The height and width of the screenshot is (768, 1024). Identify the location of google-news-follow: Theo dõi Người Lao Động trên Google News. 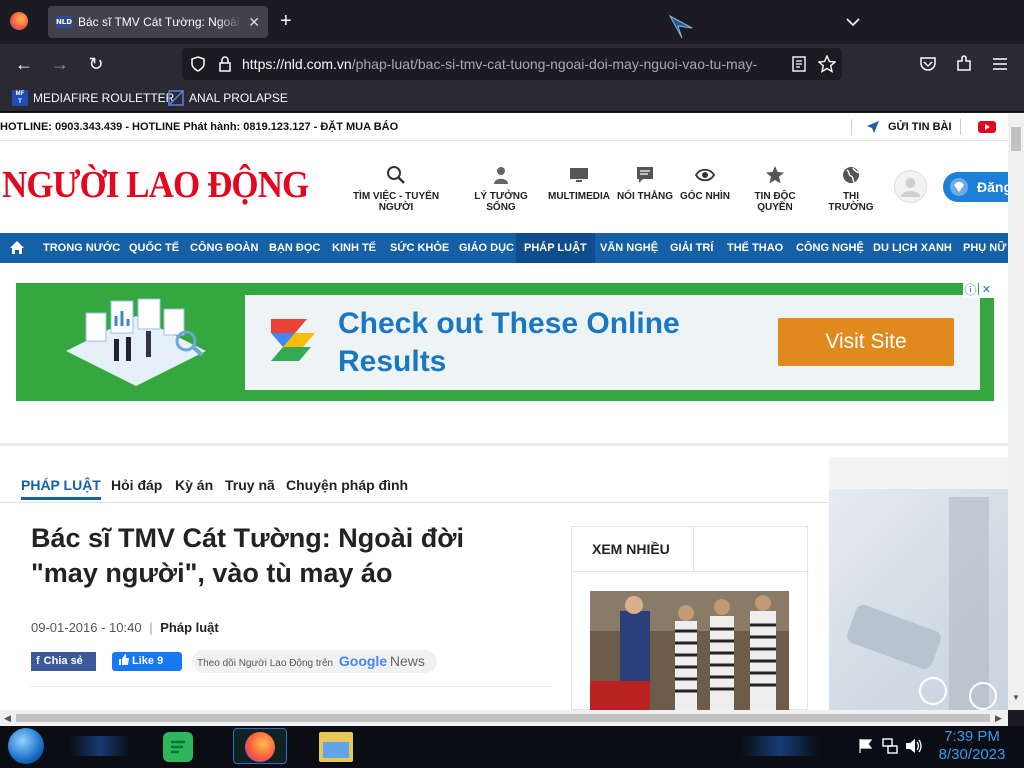
(314, 661).